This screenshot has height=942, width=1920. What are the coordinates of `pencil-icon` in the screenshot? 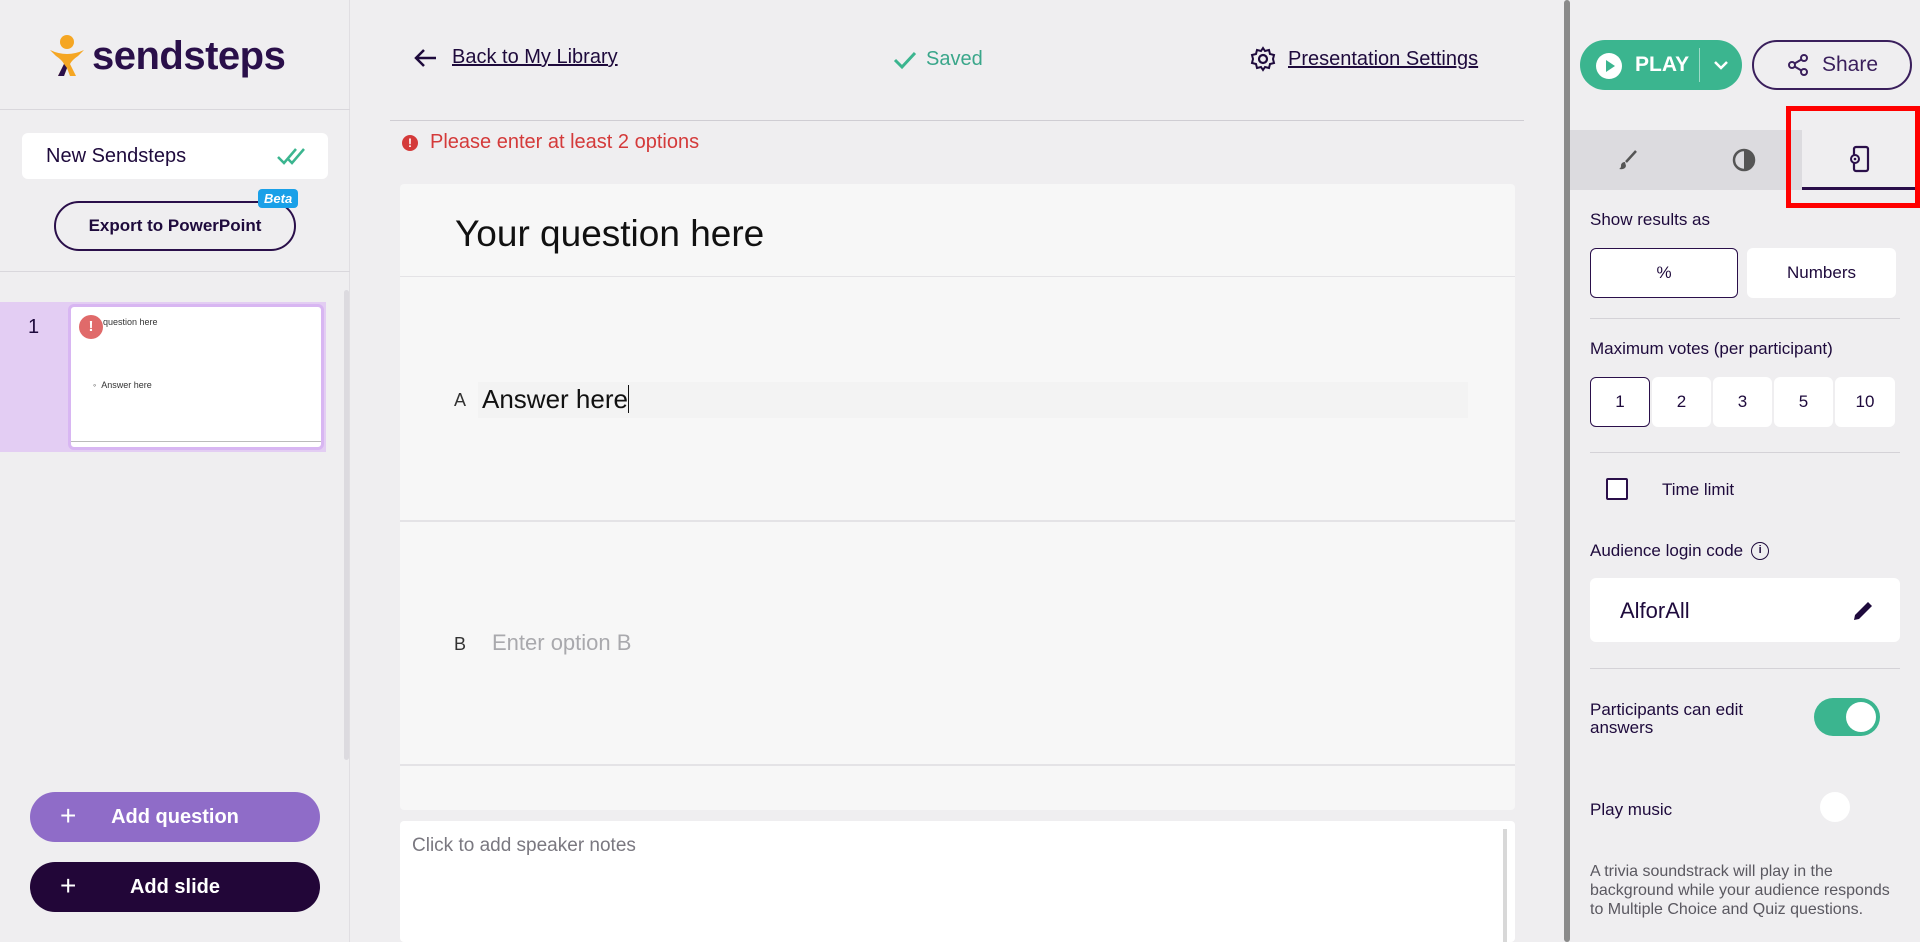 It's located at (1863, 611).